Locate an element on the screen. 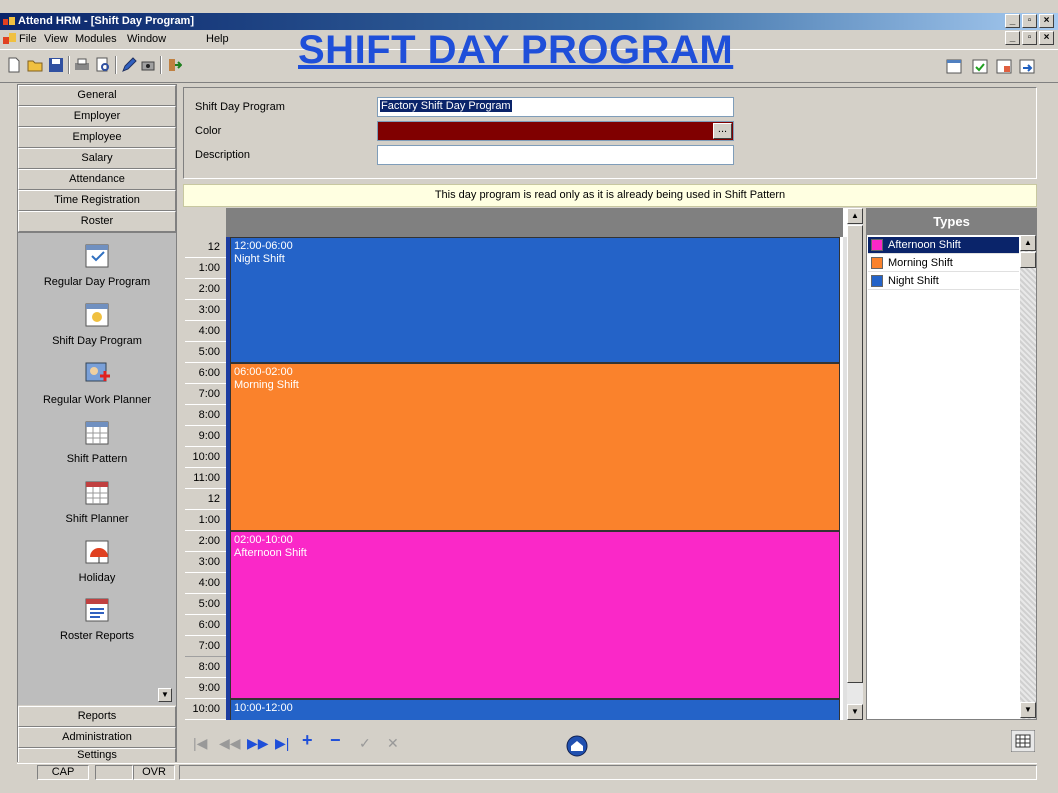 This screenshot has width=1058, height=793. child-minimize-button: _ is located at coordinates (1012, 38).